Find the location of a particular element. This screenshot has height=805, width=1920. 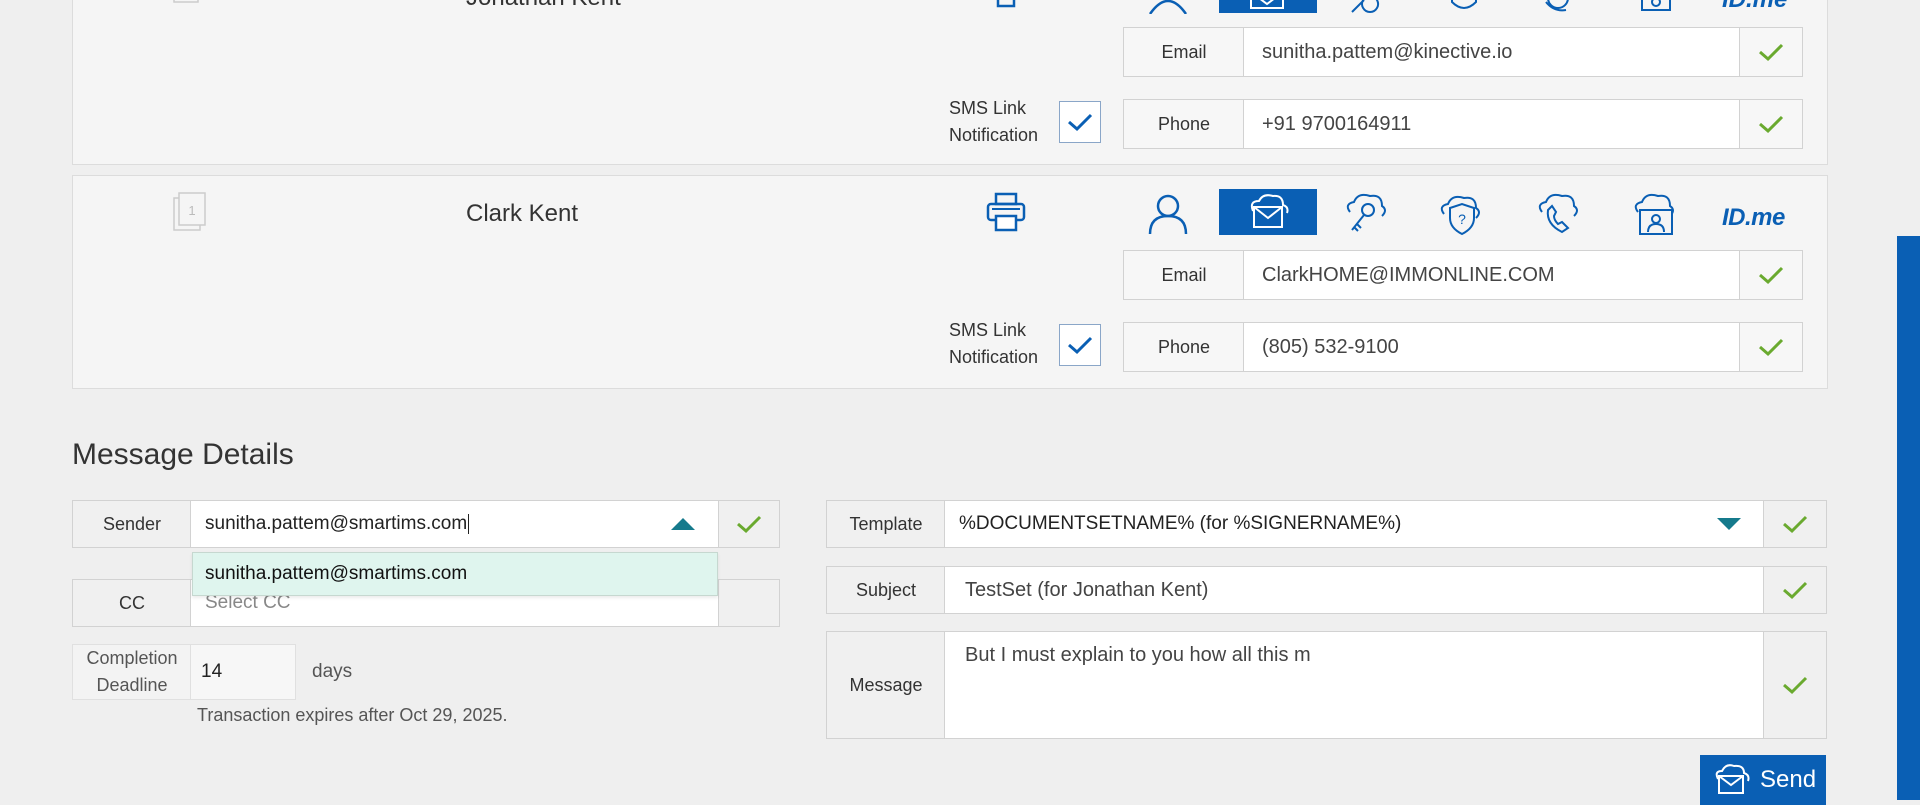

svg-text: 1 is located at coordinates (191, 210).